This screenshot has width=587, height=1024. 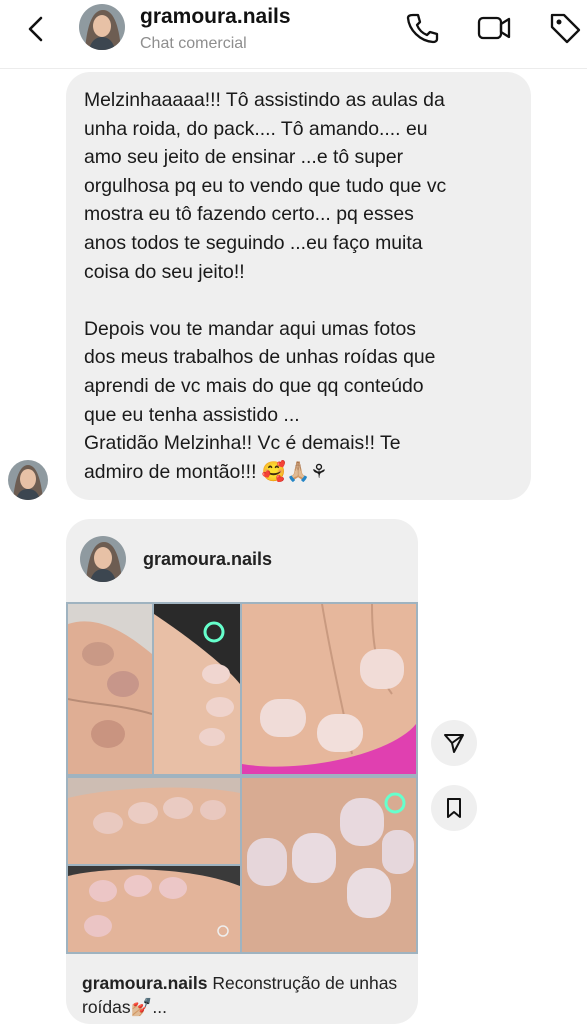 I want to click on tag-icon, so click(x=565, y=28).